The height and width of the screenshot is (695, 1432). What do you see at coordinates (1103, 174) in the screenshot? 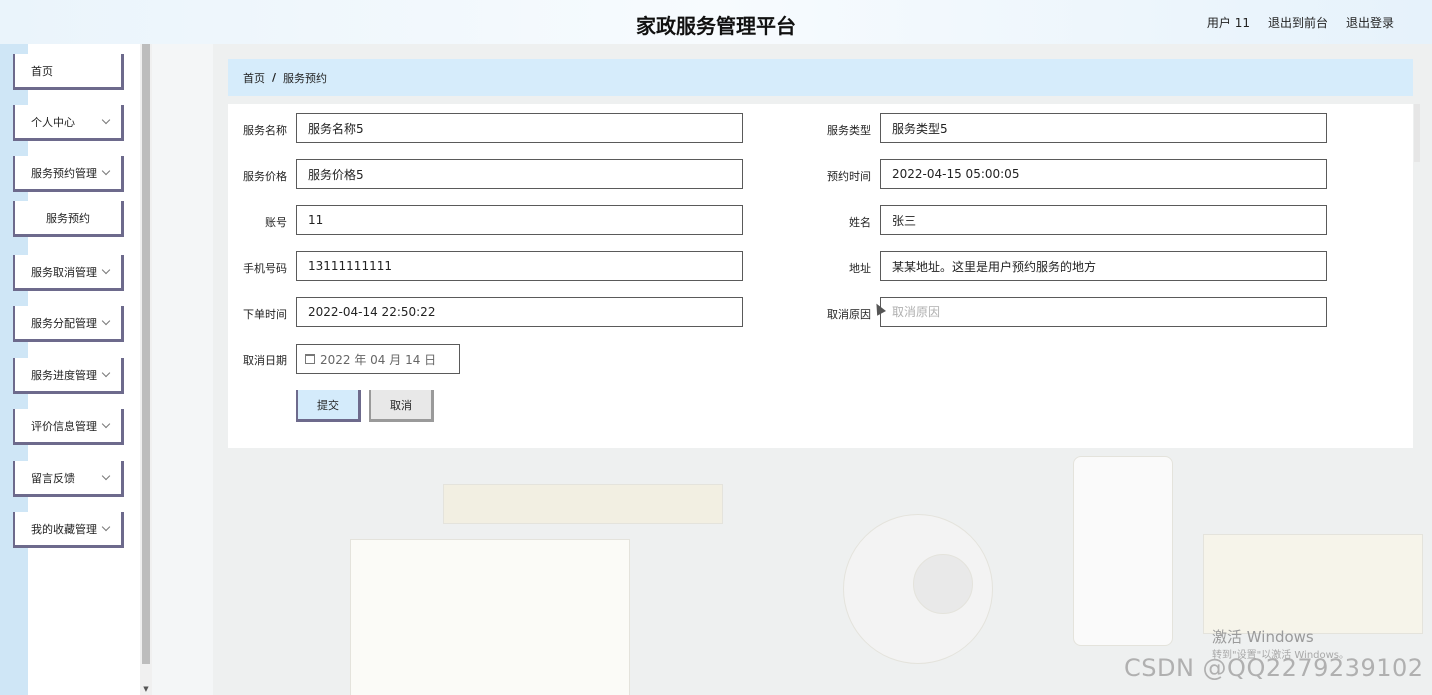
I see `booking-time-input` at bounding box center [1103, 174].